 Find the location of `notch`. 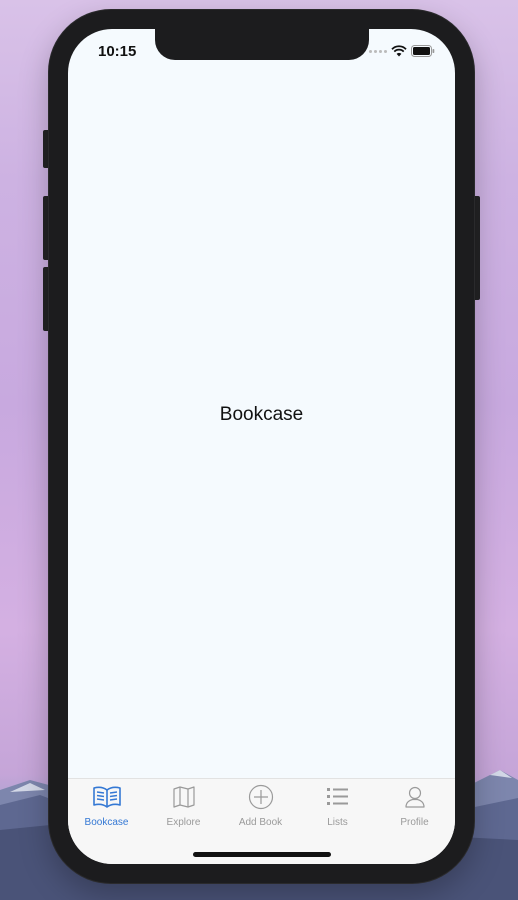

notch is located at coordinates (262, 44).